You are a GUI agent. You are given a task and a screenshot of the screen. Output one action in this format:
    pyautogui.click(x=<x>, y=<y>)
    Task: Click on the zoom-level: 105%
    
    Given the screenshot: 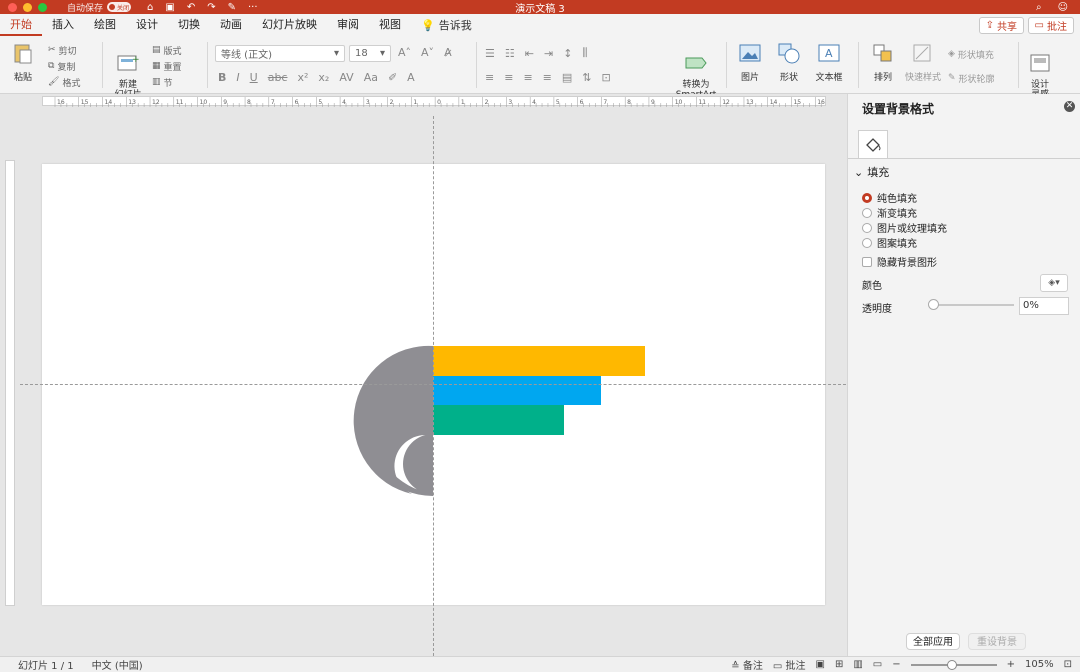 What is the action you would take?
    pyautogui.click(x=1039, y=664)
    